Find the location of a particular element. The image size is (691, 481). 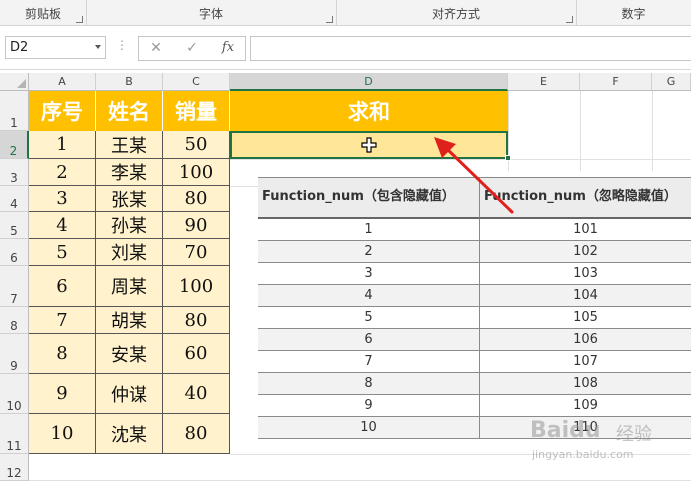

data-cell-name: 周某 is located at coordinates (129, 286).